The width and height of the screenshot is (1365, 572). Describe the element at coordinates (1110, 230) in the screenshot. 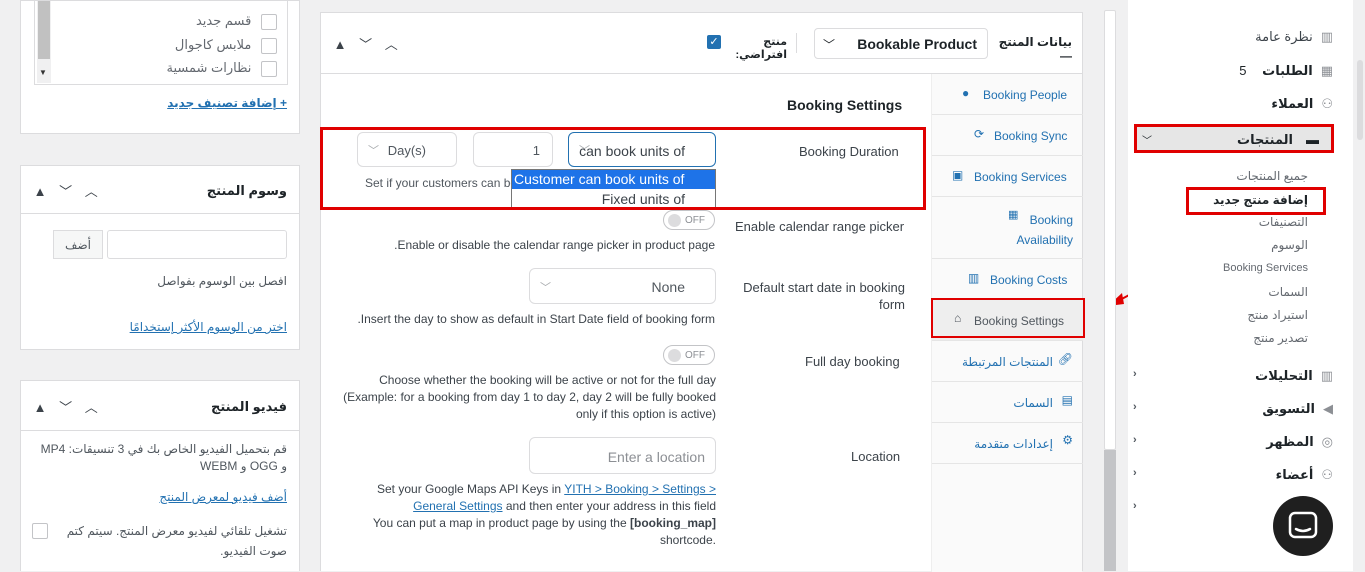

I see `admin-scrollbar` at that location.